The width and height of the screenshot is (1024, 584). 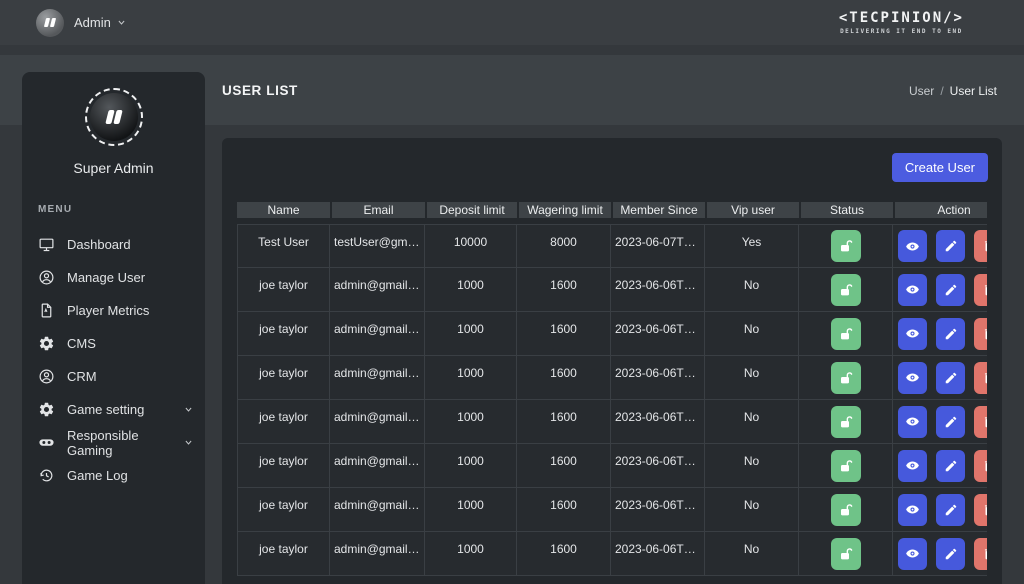 I want to click on dashboard-icon, so click(x=46, y=244).